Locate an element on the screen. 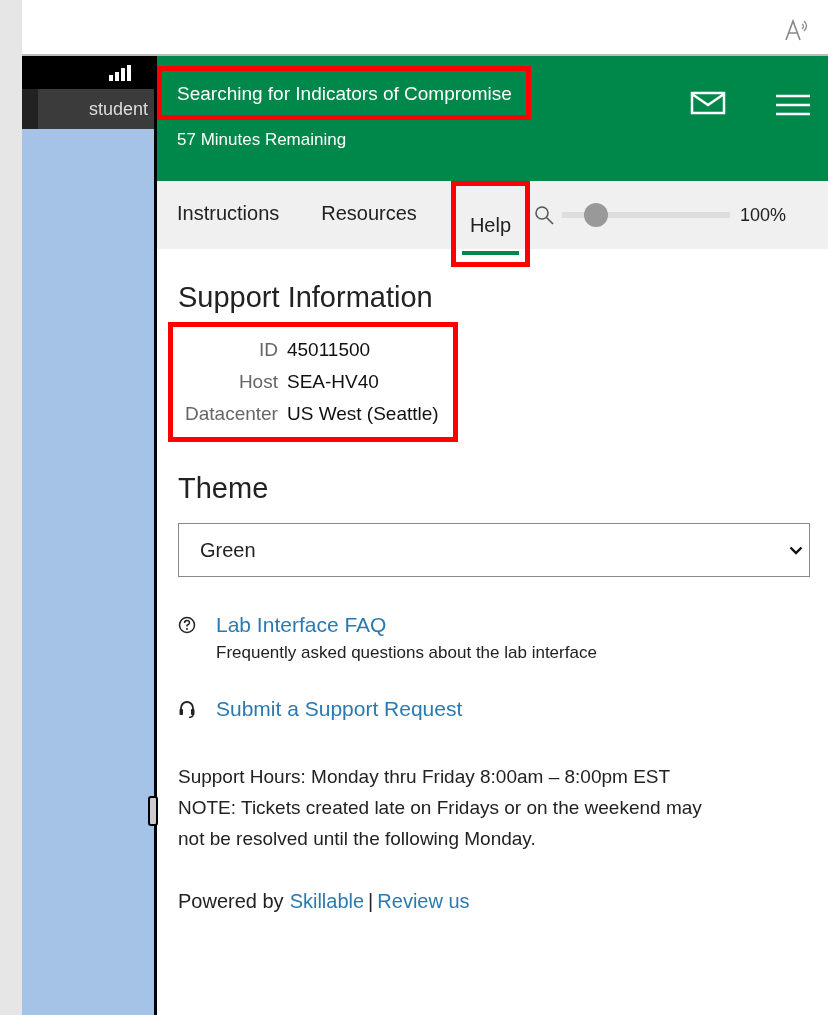  skillable-link: Skillable is located at coordinates (327, 901).